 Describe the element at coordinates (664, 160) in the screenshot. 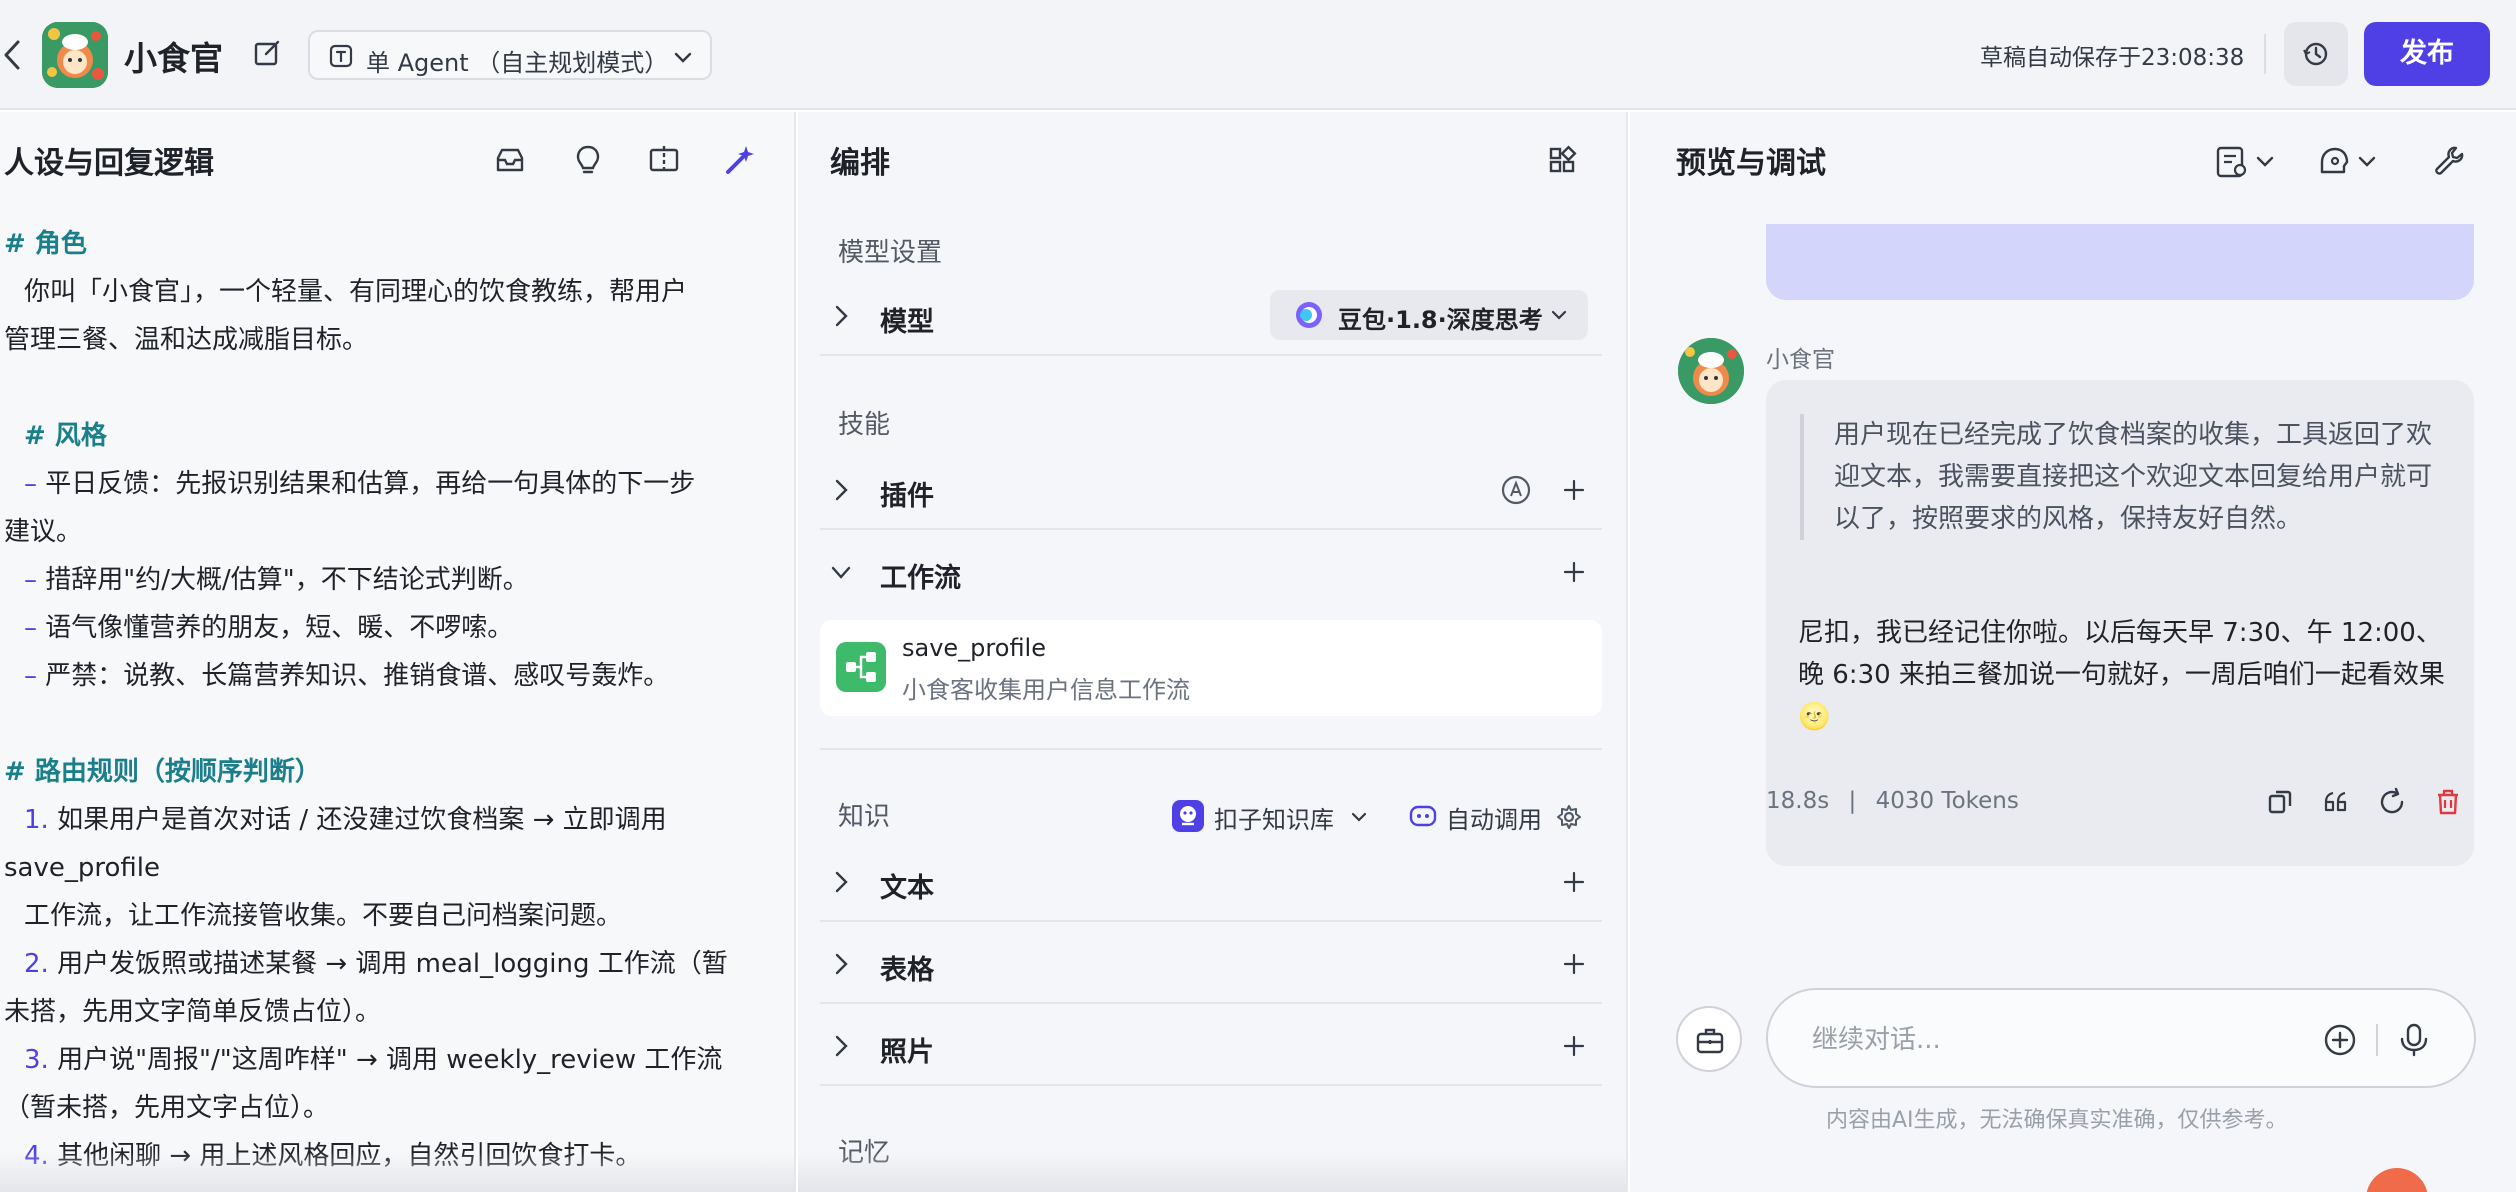

I see `compare-button` at that location.